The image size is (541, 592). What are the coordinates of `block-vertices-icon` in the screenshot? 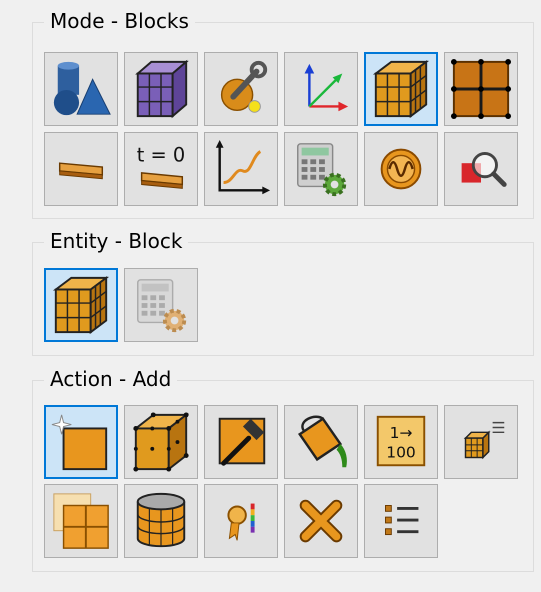 It's located at (161, 442).